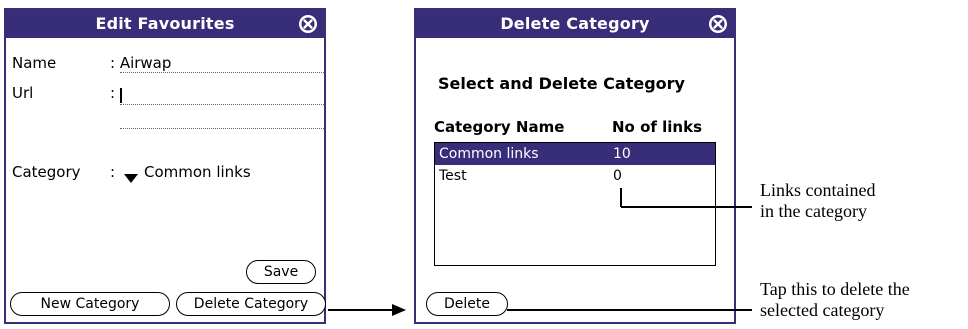 This screenshot has width=968, height=329. I want to click on arrow-right-icon, so click(367, 310).